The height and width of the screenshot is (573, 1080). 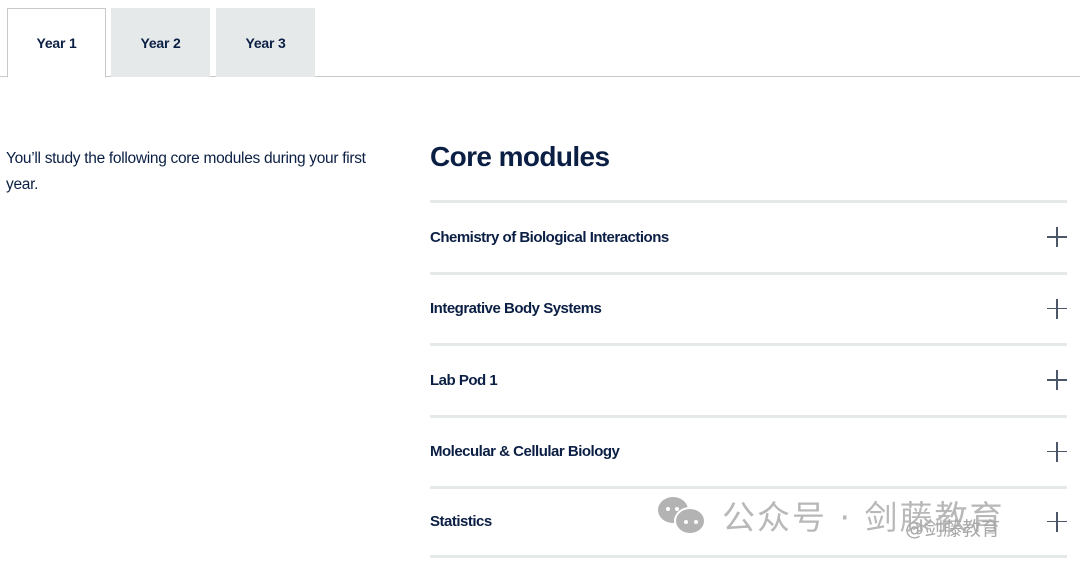 I want to click on section-title: Core modules, so click(x=520, y=156).